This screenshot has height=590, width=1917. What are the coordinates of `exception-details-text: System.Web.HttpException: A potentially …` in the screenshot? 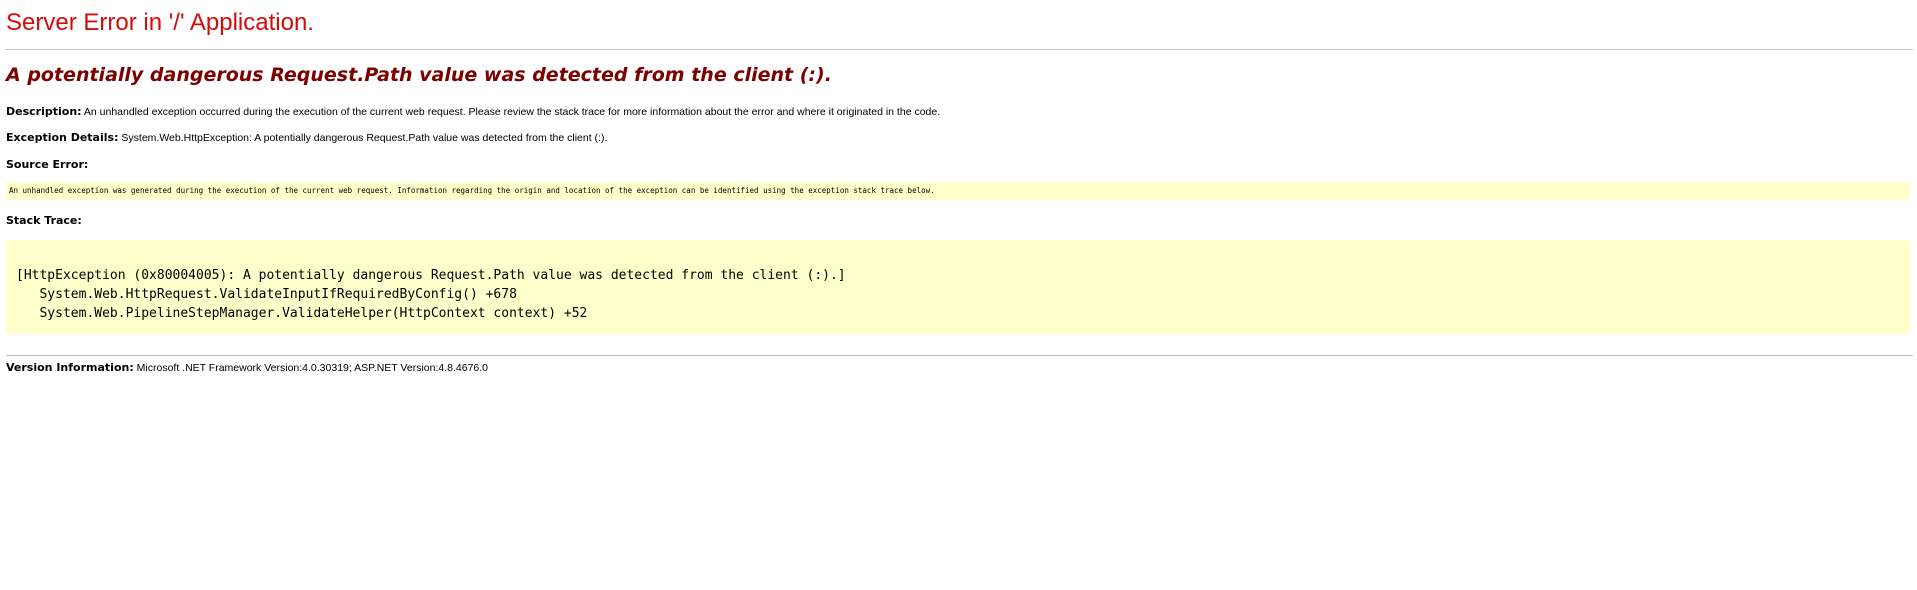 It's located at (363, 138).